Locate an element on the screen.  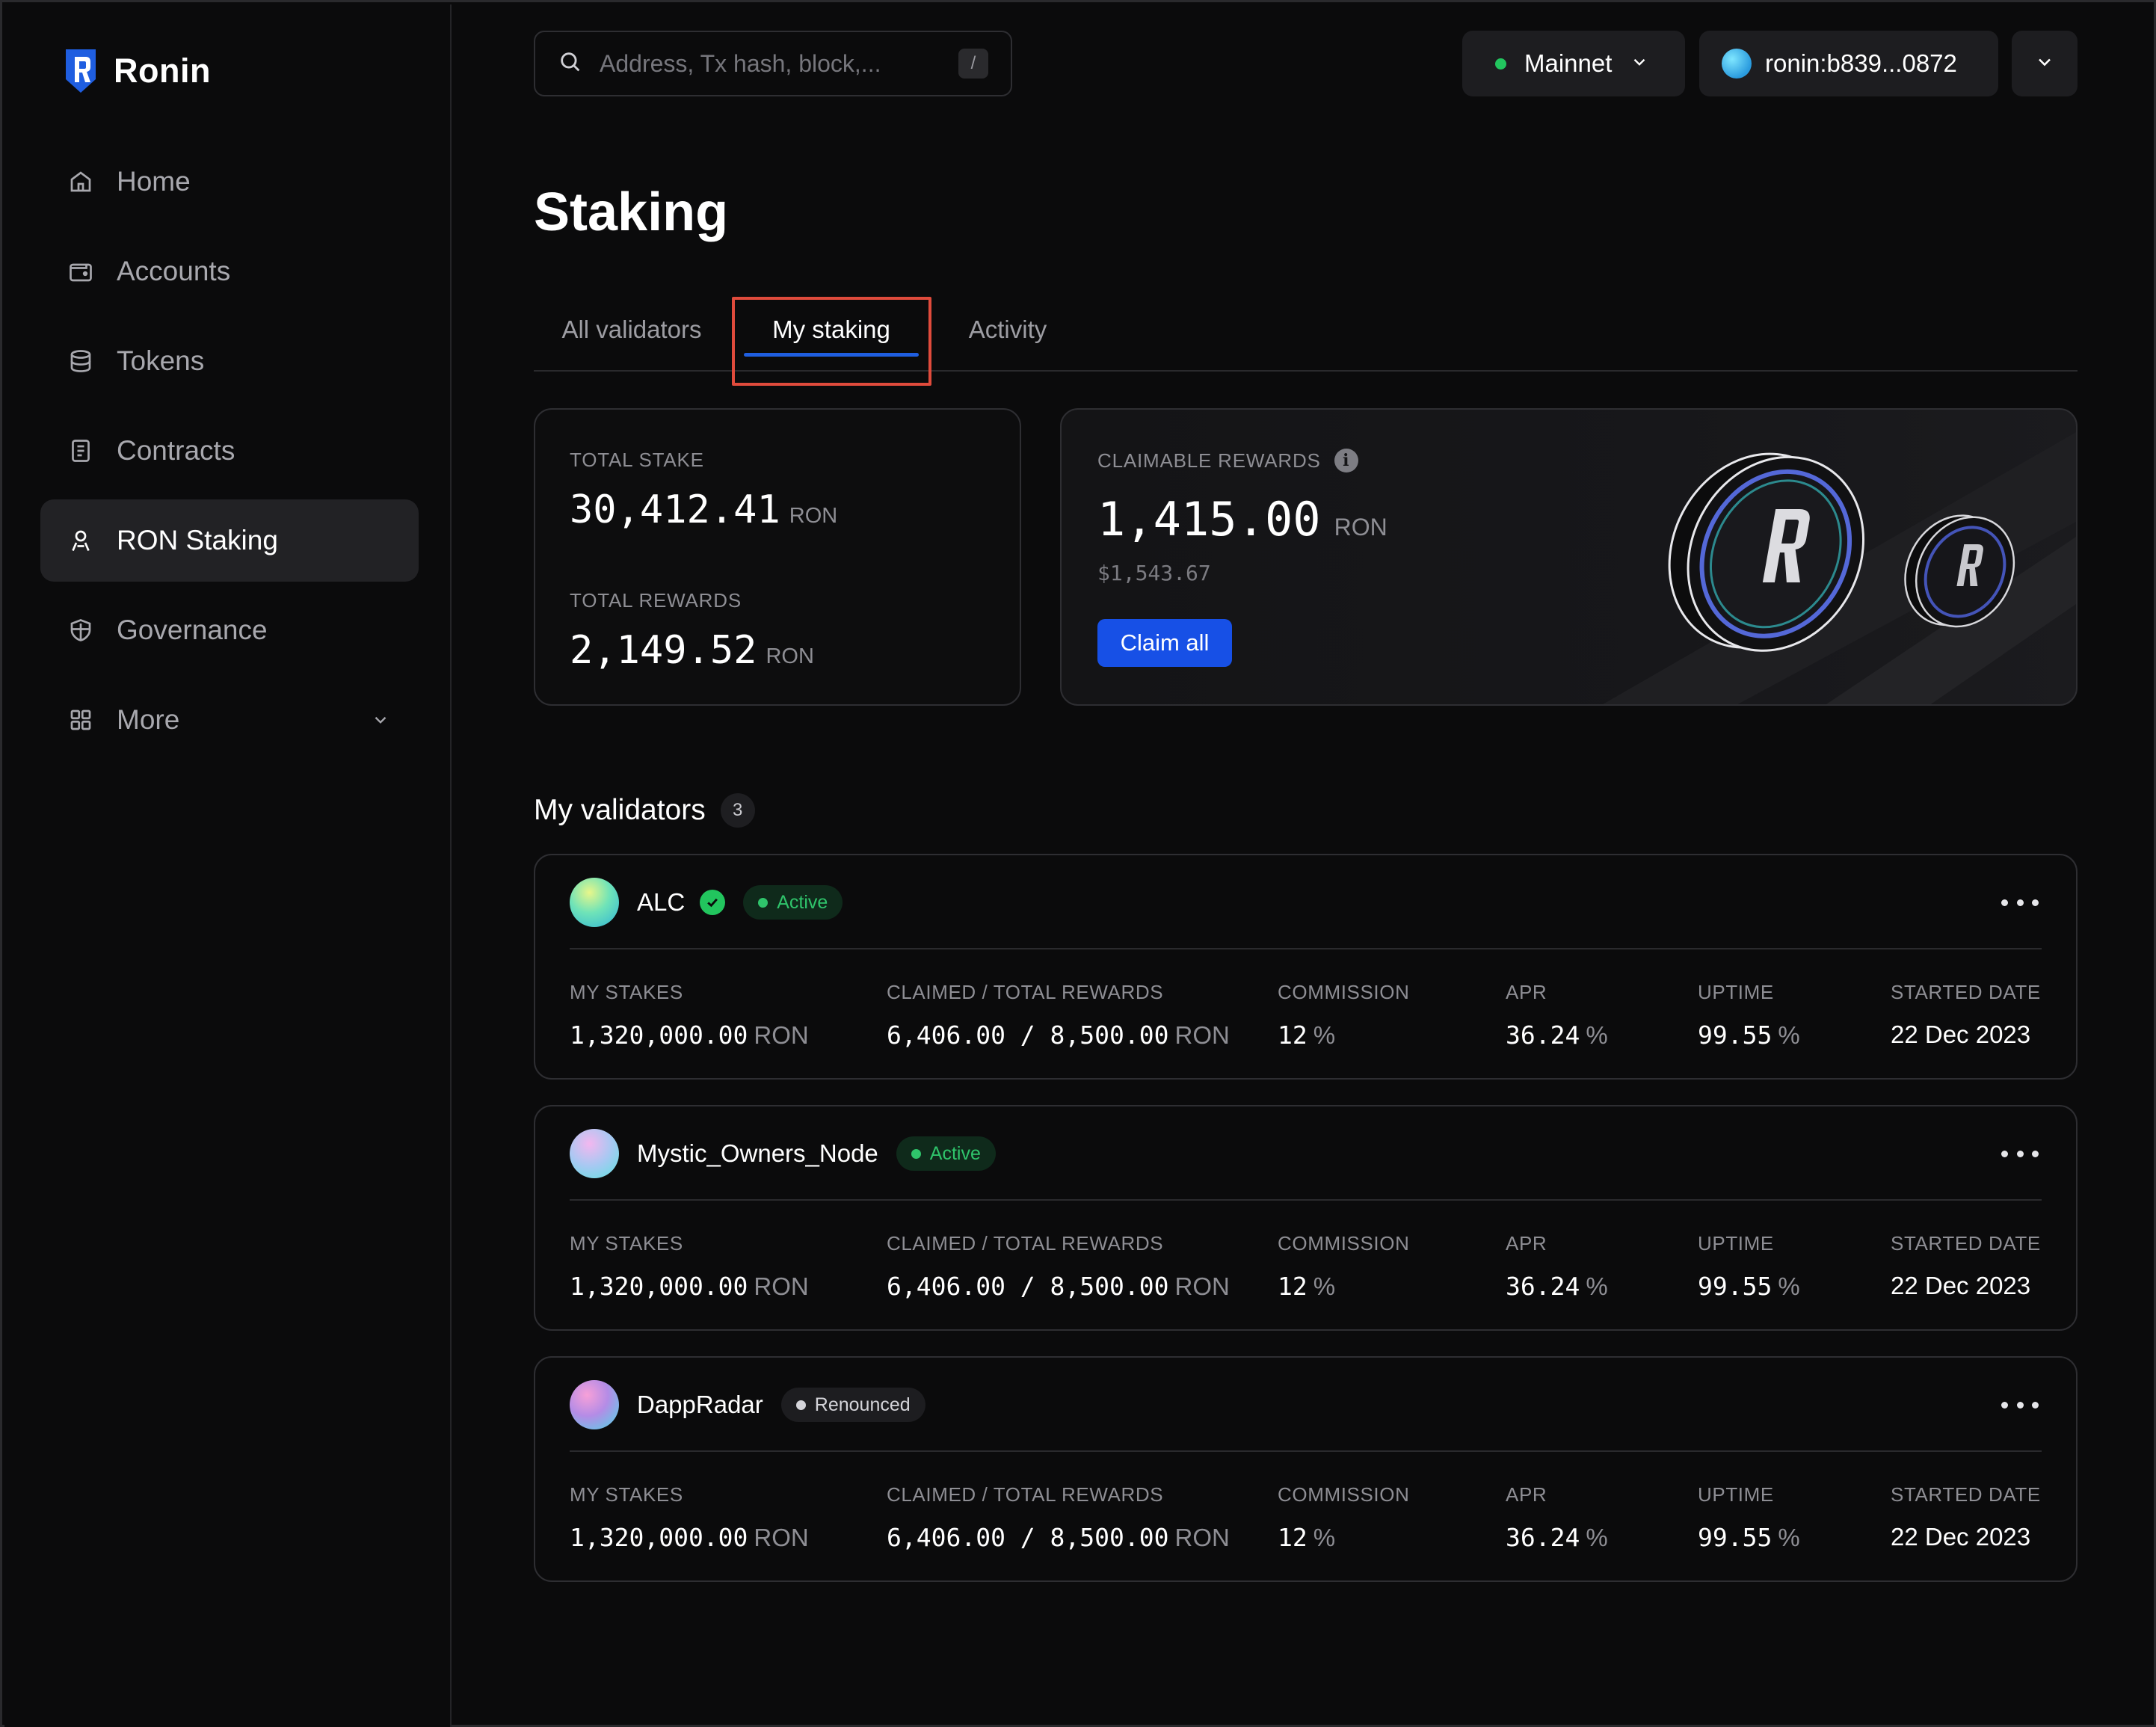
sidebar-item-label: Accounts is located at coordinates (174, 271).